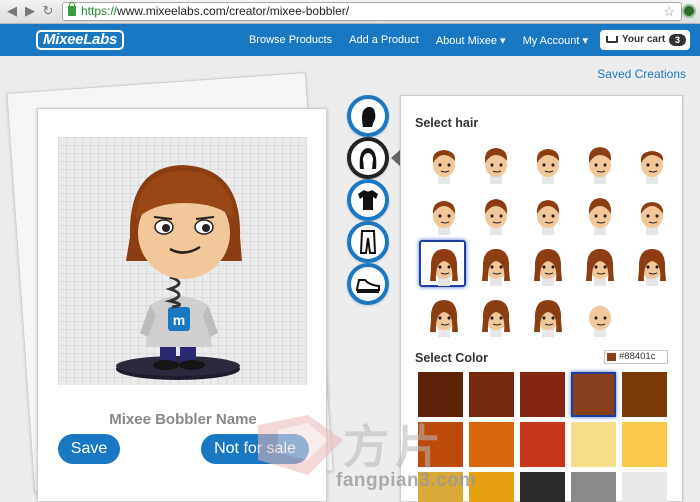  Describe the element at coordinates (89, 449) in the screenshot. I see `save-button: Save` at that location.